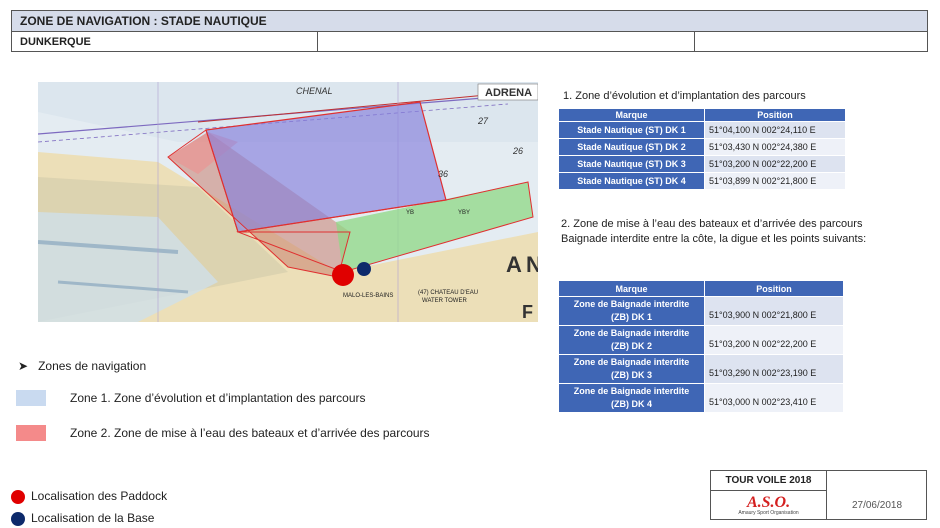 This screenshot has height=528, width=940. I want to click on legend-title: ➤ Zones de navigation, so click(82, 366).